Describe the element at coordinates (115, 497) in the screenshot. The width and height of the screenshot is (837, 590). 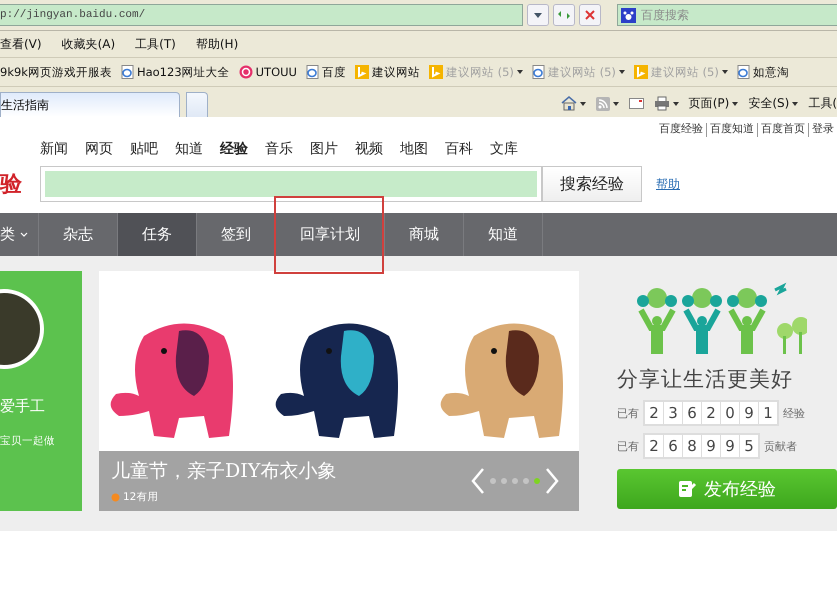
I see `thumb-icon` at that location.